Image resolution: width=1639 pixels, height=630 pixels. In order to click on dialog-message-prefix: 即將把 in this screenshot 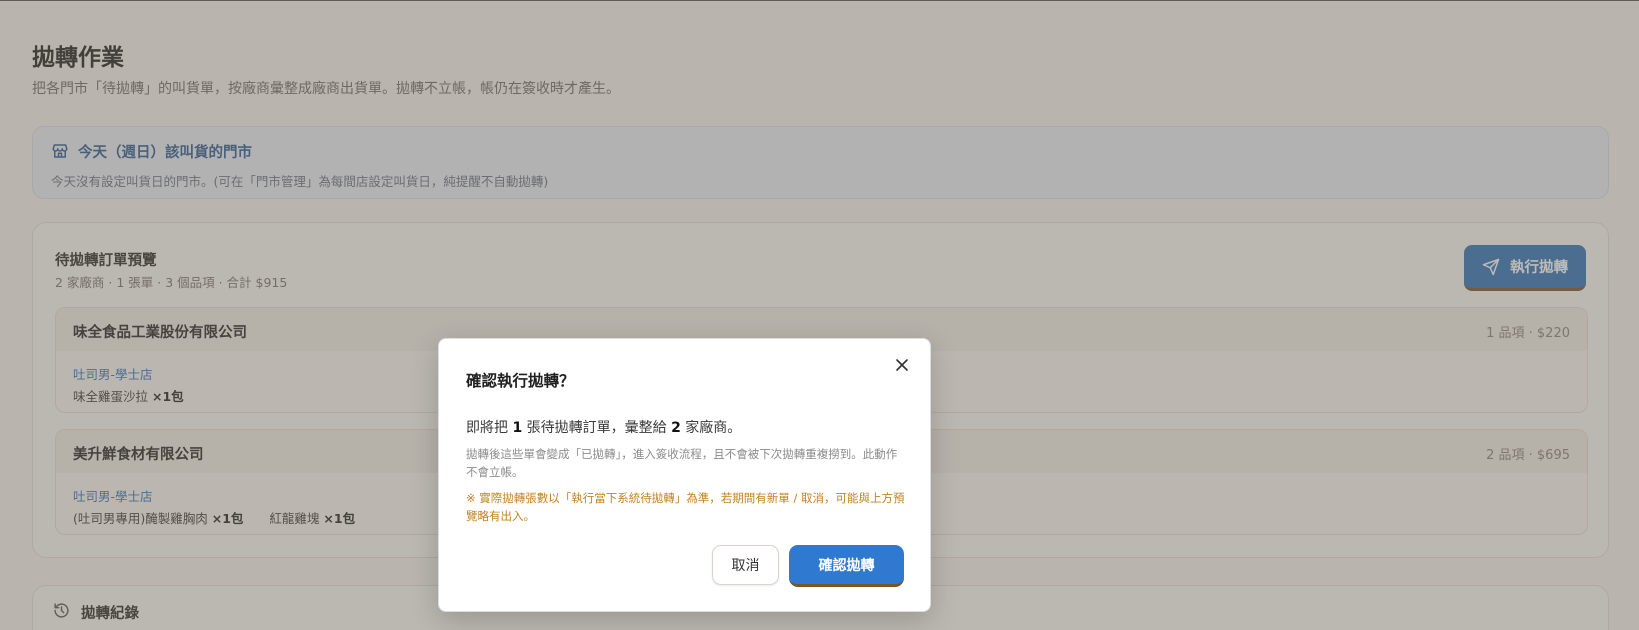, I will do `click(489, 428)`.